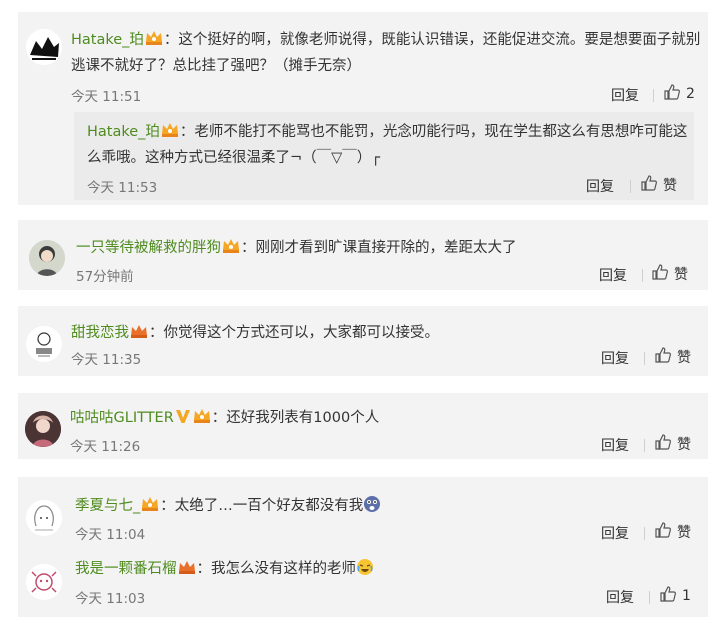  What do you see at coordinates (110, 599) in the screenshot?
I see `timestamp: 今天 11:03` at bounding box center [110, 599].